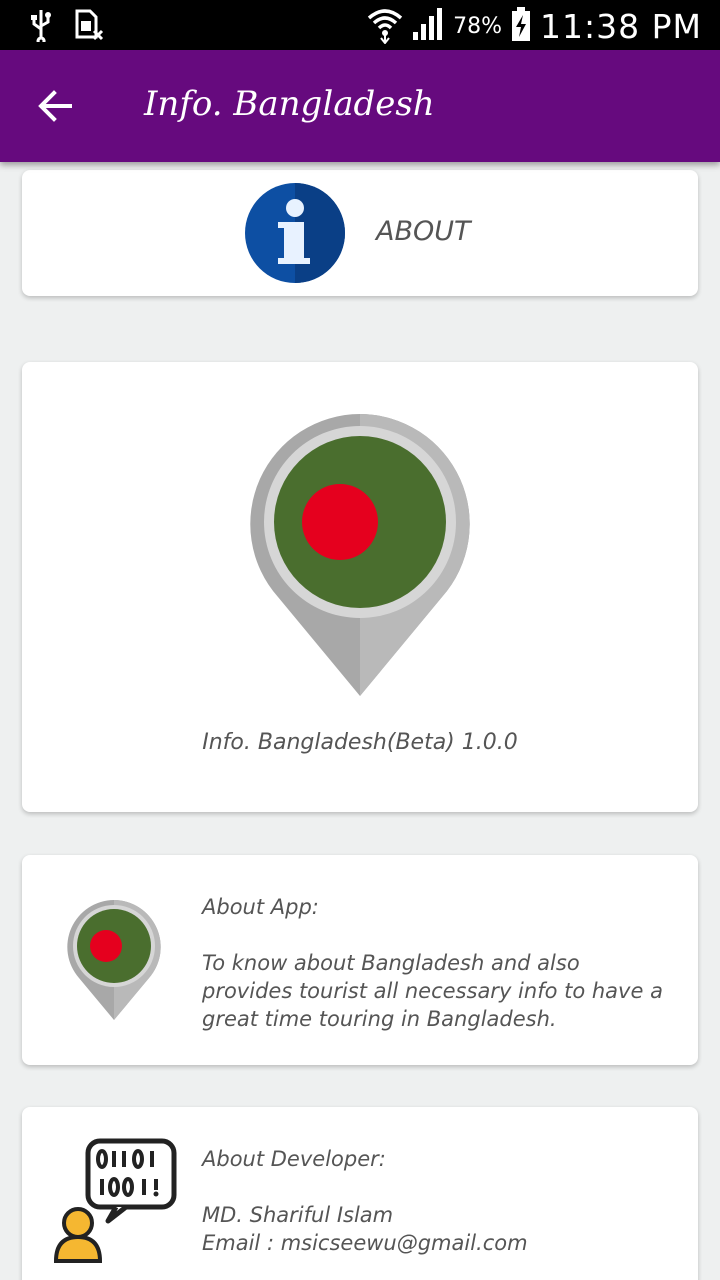 This screenshot has width=720, height=1280. Describe the element at coordinates (56, 106) in the screenshot. I see `arrow-back-icon` at that location.